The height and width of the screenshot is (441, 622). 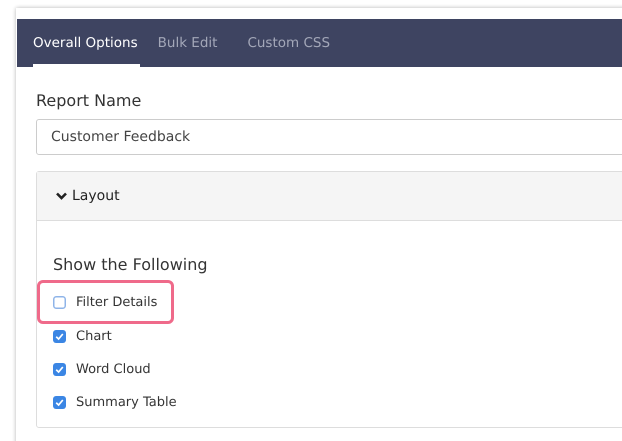 What do you see at coordinates (113, 369) in the screenshot?
I see `checkbox-label: Word Cloud` at bounding box center [113, 369].